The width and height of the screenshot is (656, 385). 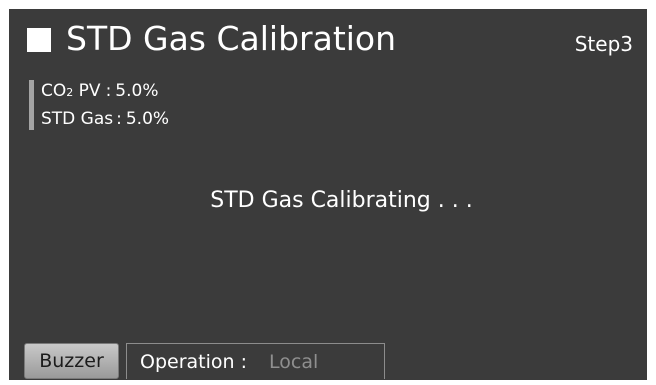 I want to click on page-title: STD Gas Calibration, so click(x=231, y=38).